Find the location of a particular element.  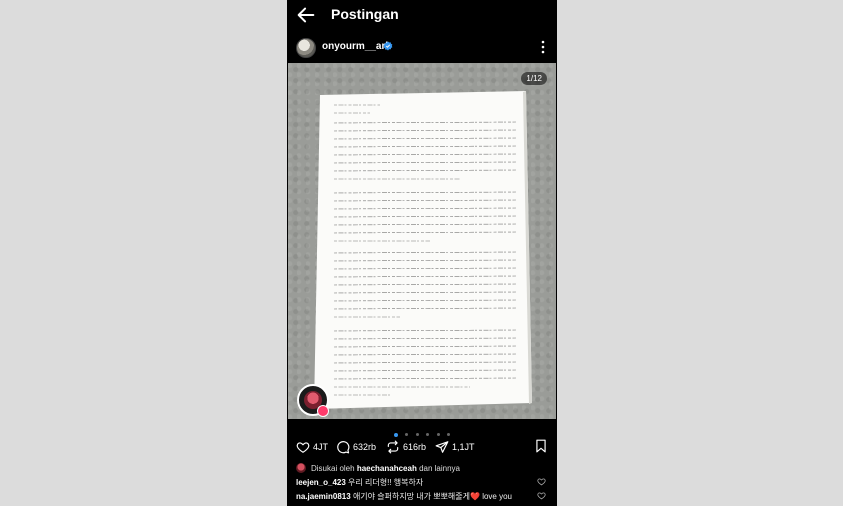

carousel-indicator is located at coordinates (422, 431).